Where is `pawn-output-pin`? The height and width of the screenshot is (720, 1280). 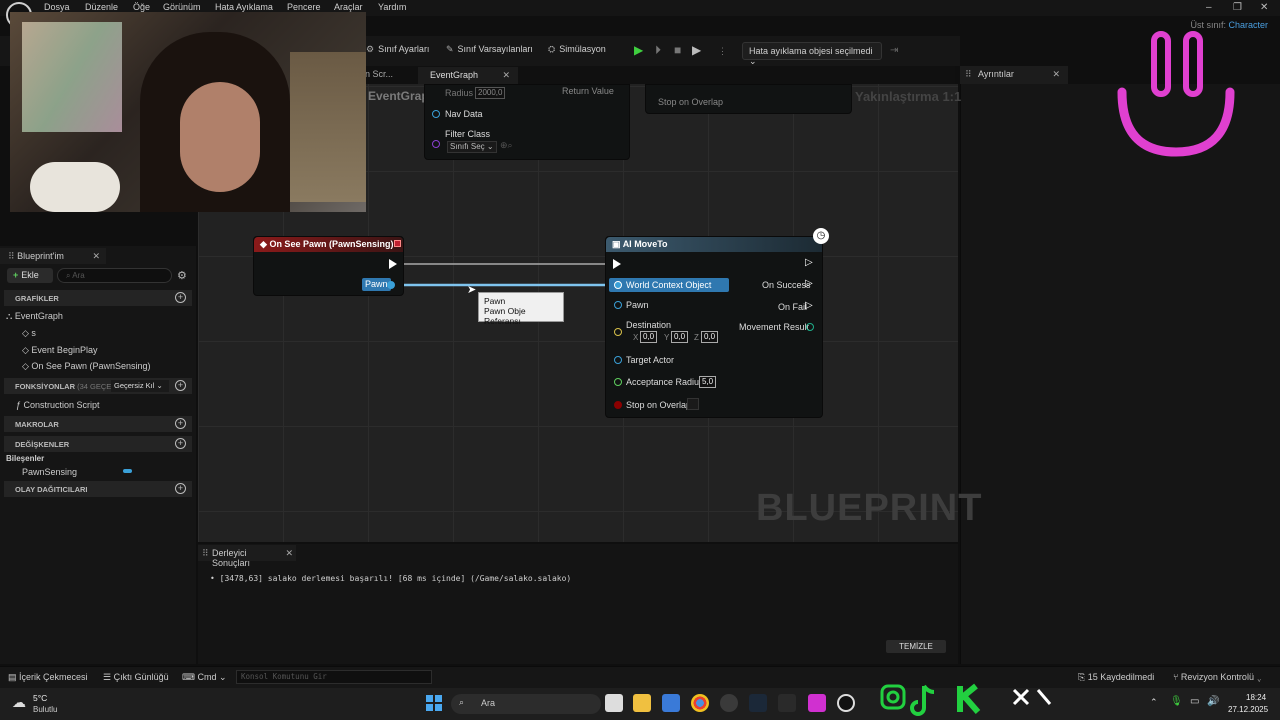 pawn-output-pin is located at coordinates (391, 285).